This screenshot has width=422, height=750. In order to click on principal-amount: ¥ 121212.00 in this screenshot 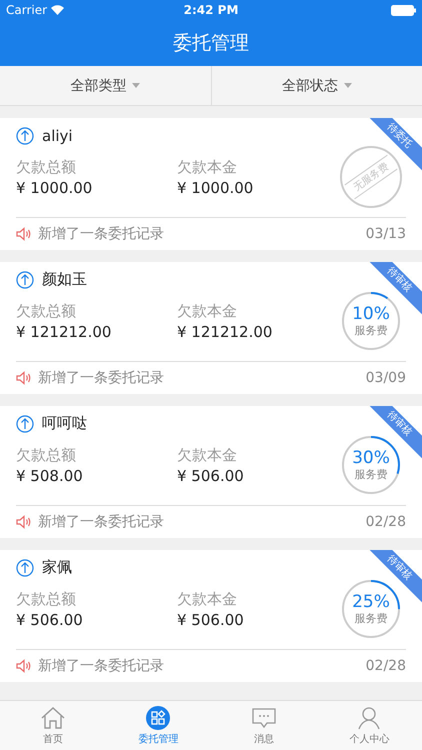, I will do `click(225, 331)`.